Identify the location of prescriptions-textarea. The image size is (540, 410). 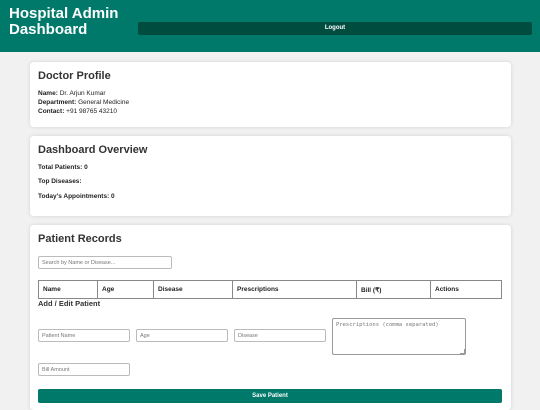
(399, 336).